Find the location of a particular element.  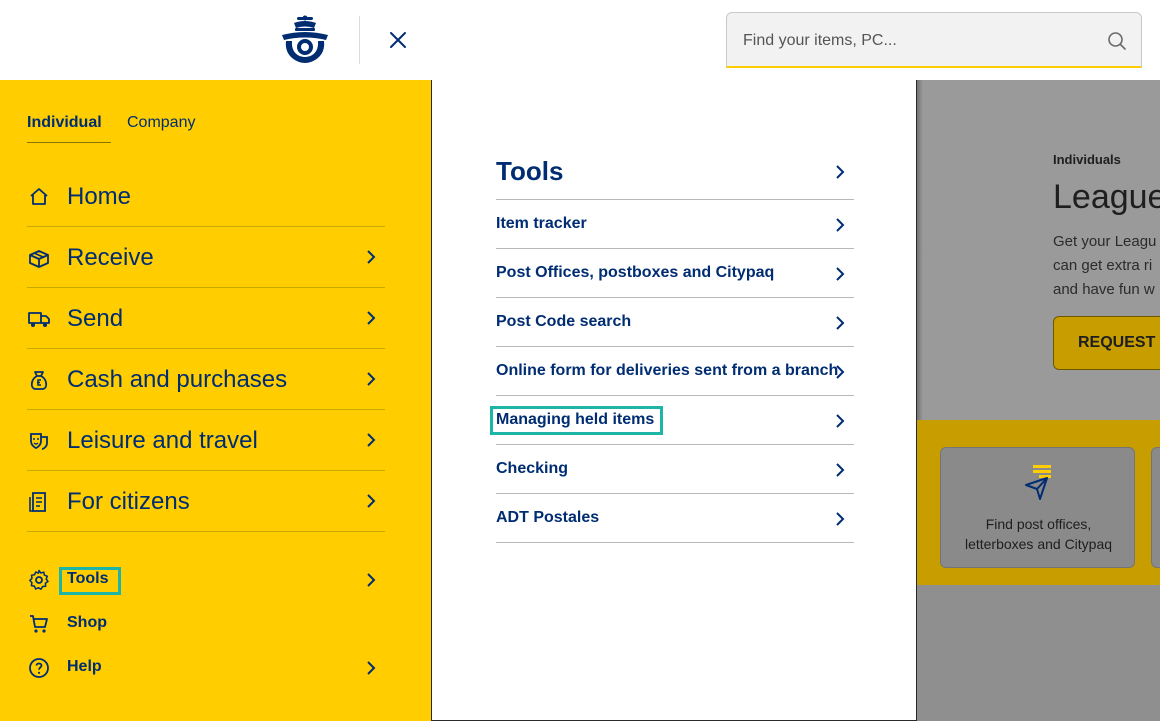

card-label-line: Find post offices, is located at coordinates (1038, 524).